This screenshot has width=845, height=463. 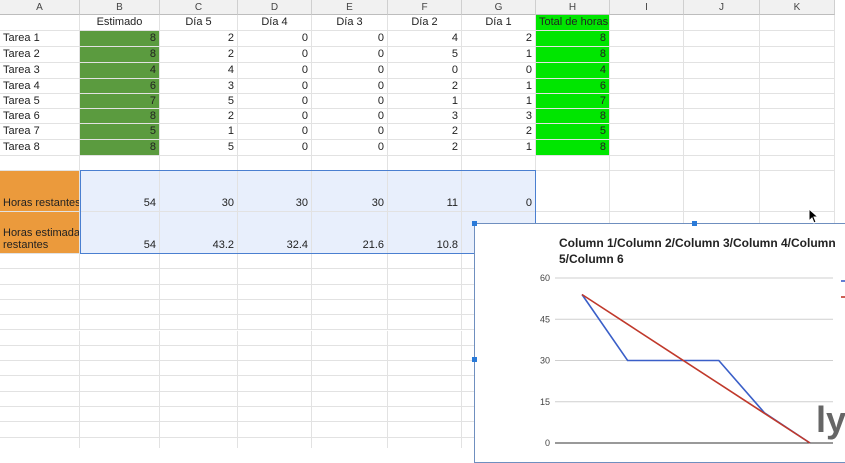 What do you see at coordinates (350, 23) in the screenshot?
I see `header-cell: Día 3` at bounding box center [350, 23].